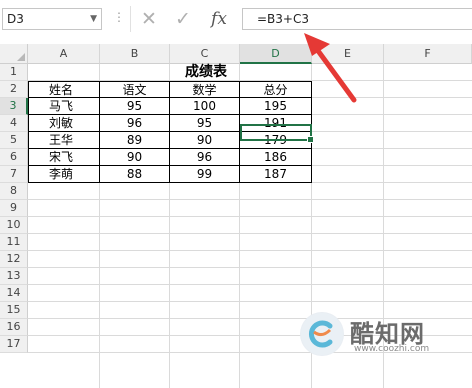 This screenshot has height=388, width=472. I want to click on select-all-corner, so click(14, 54).